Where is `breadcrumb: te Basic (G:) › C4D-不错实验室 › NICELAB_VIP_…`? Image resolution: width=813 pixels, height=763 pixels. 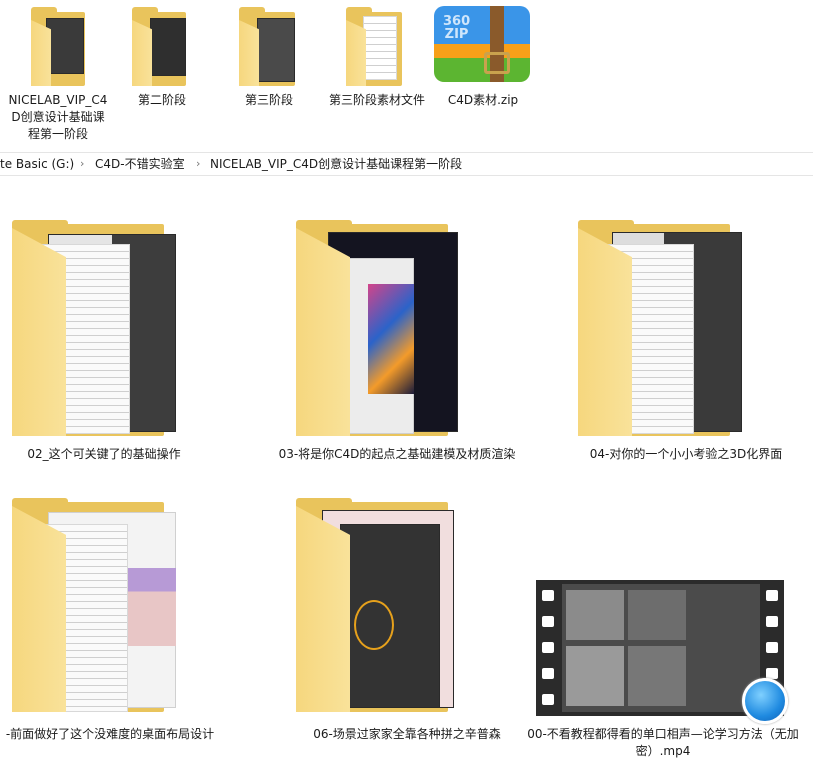 breadcrumb: te Basic (G:) › C4D-不错实验室 › NICELAB_VIP_… is located at coordinates (406, 164).